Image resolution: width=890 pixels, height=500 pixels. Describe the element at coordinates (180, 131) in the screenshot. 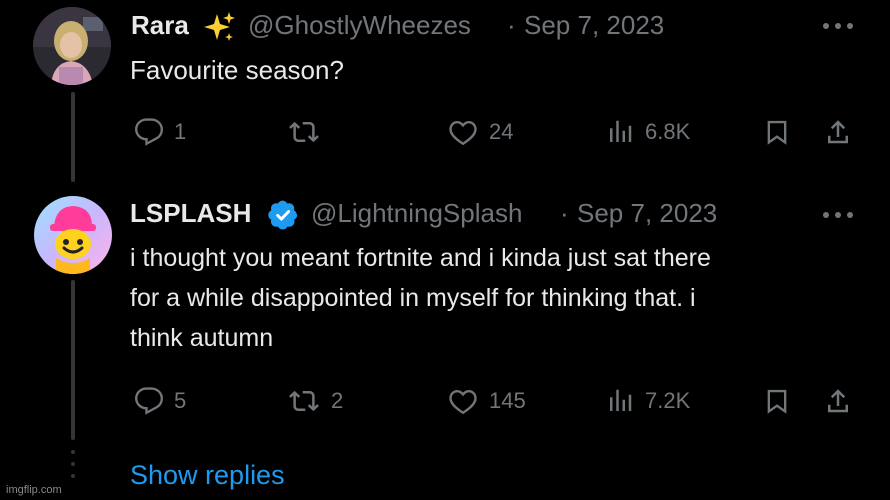

I see `reply-count: 1` at that location.